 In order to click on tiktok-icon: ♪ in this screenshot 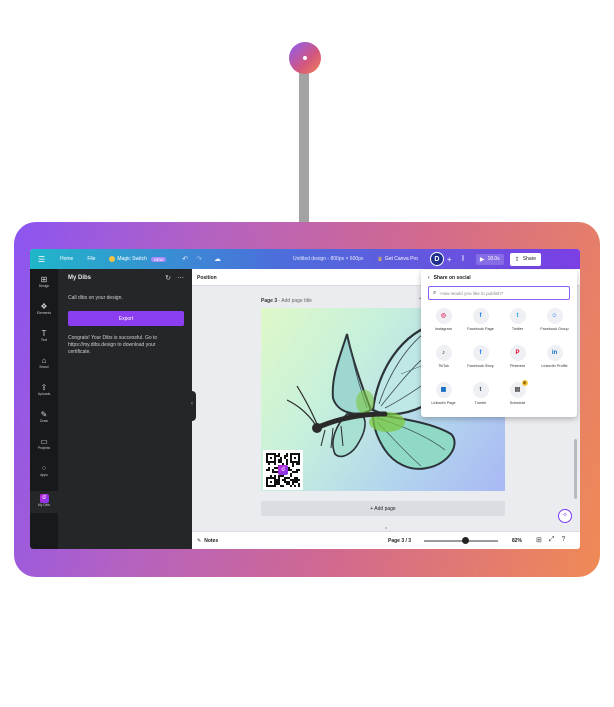, I will do `click(443, 353)`.